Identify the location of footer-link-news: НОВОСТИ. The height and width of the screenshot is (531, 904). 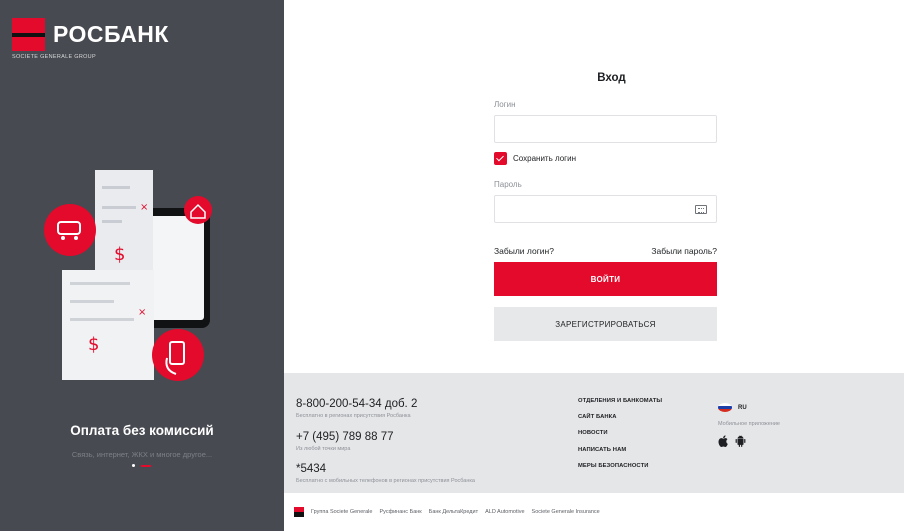
(593, 433).